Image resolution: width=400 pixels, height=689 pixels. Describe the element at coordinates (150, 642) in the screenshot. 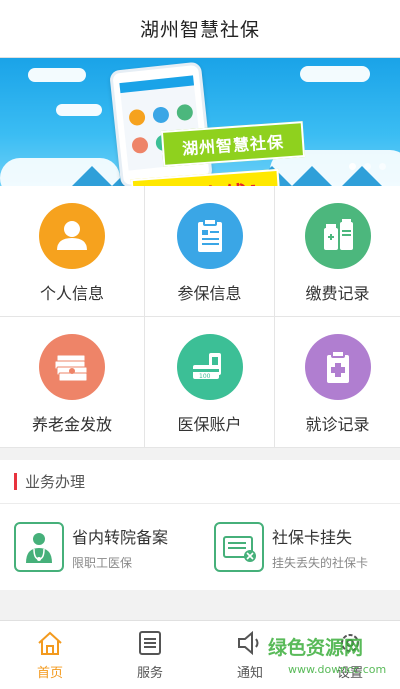

I see `list-icon` at that location.